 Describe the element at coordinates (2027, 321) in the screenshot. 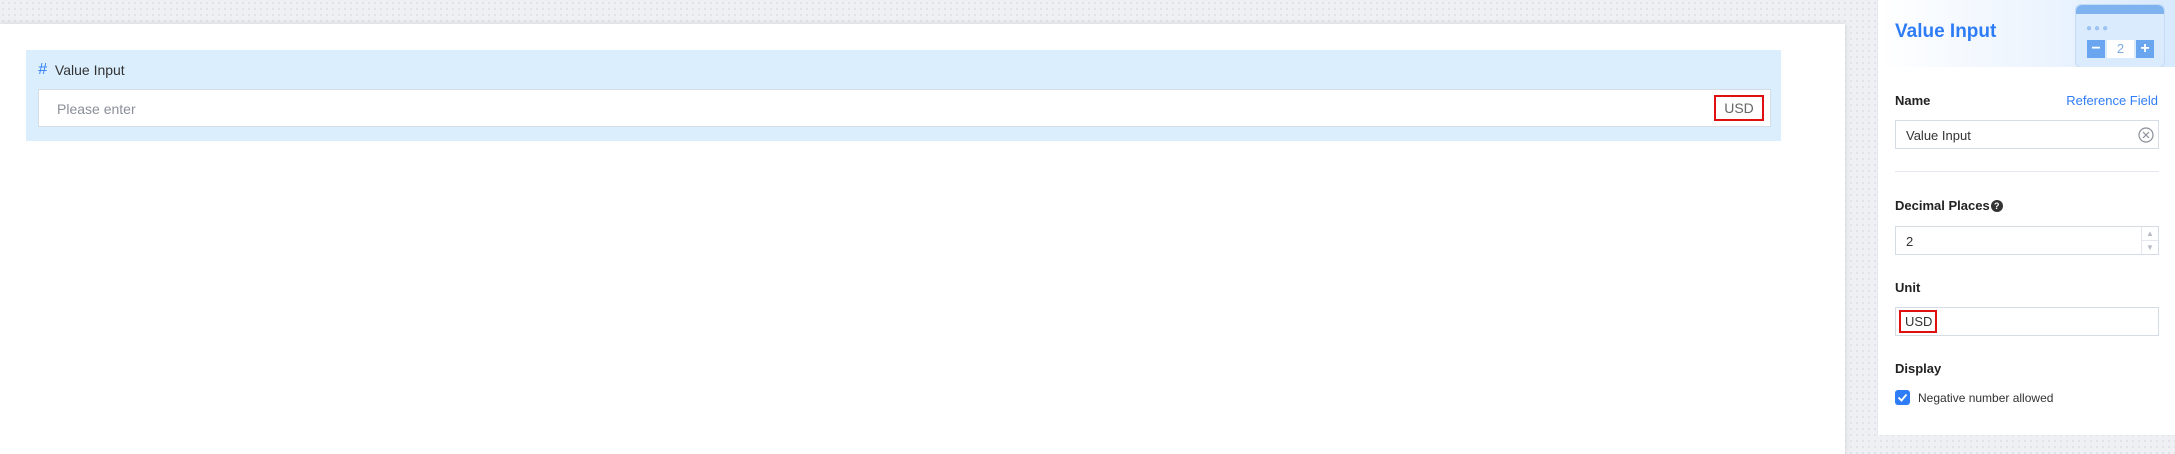

I see `unit-input: USD` at that location.